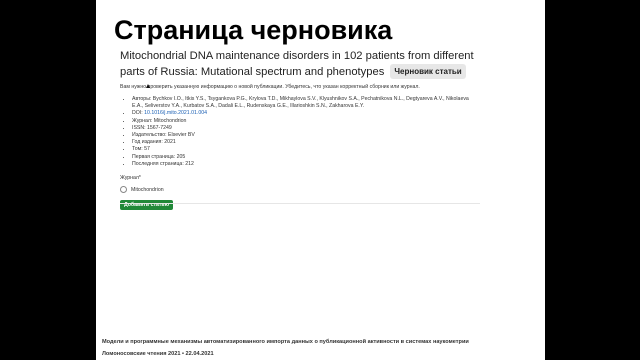 Image resolution: width=640 pixels, height=360 pixels. What do you see at coordinates (148, 86) in the screenshot?
I see `mouse-cursor-icon` at bounding box center [148, 86].